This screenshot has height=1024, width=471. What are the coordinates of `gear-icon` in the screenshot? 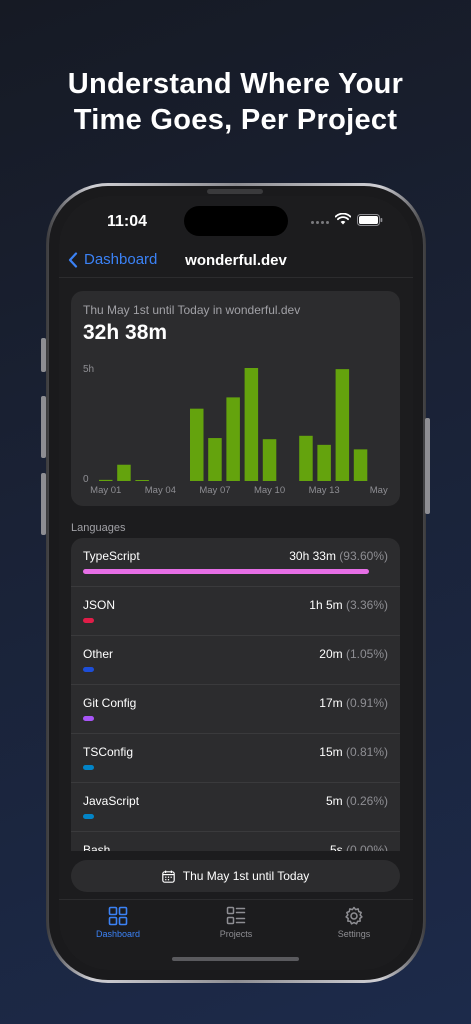 It's located at (354, 915).